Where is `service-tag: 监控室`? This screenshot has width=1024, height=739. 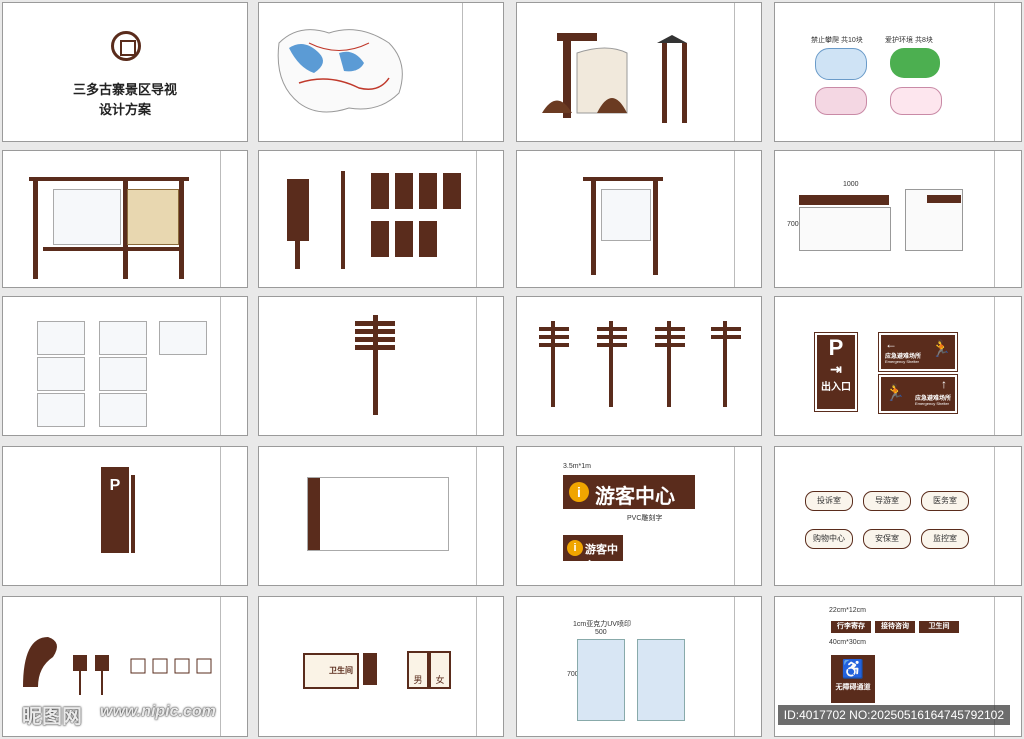 service-tag: 监控室 is located at coordinates (945, 539).